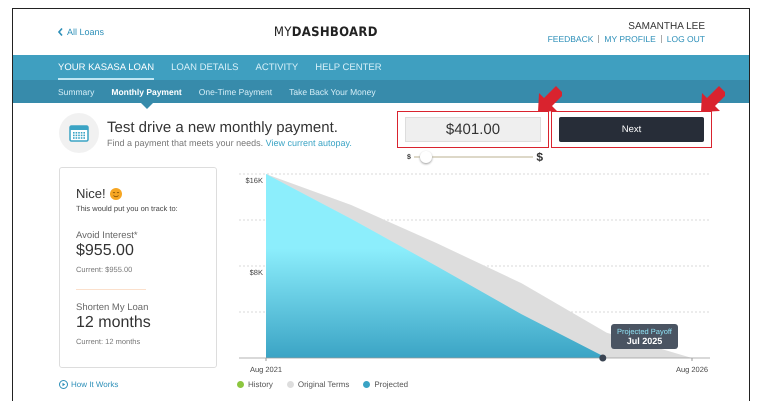 The image size is (757, 401). What do you see at coordinates (229, 143) in the screenshot?
I see `intro-subtitle: Find a payment that meets your needs. View current autopay.` at bounding box center [229, 143].